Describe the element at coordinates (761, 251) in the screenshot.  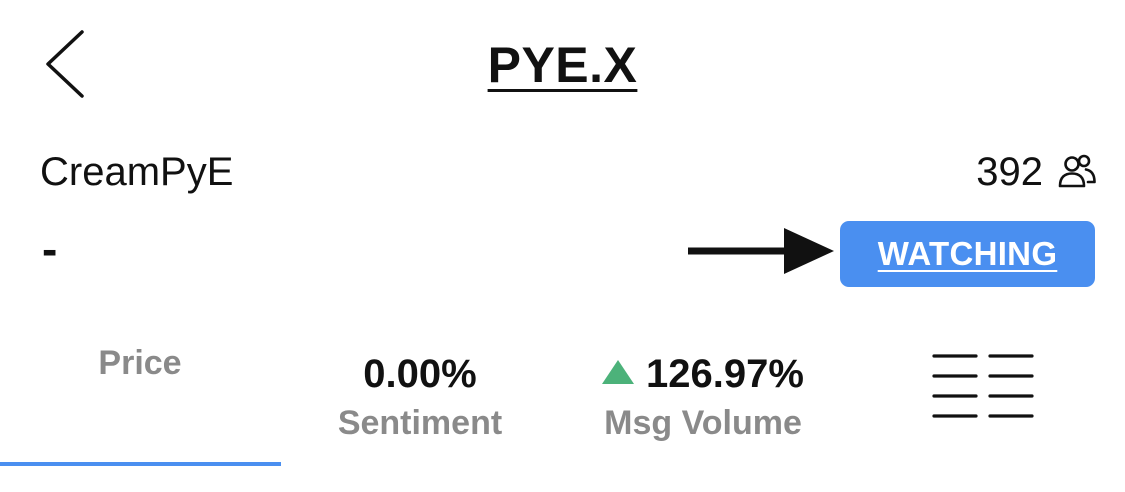
I see `right-arrow-icon` at that location.